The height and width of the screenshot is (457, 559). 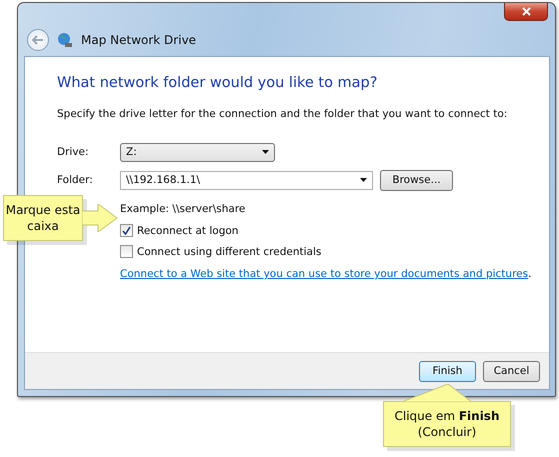 I want to click on drive-dropdown: Z:, so click(x=197, y=152).